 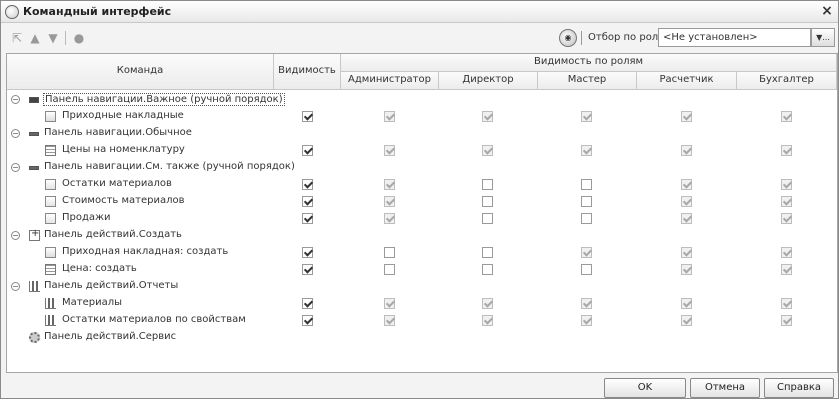 I want to click on tree-group-row: − Панель действий.Отчеты, so click(x=422, y=286).